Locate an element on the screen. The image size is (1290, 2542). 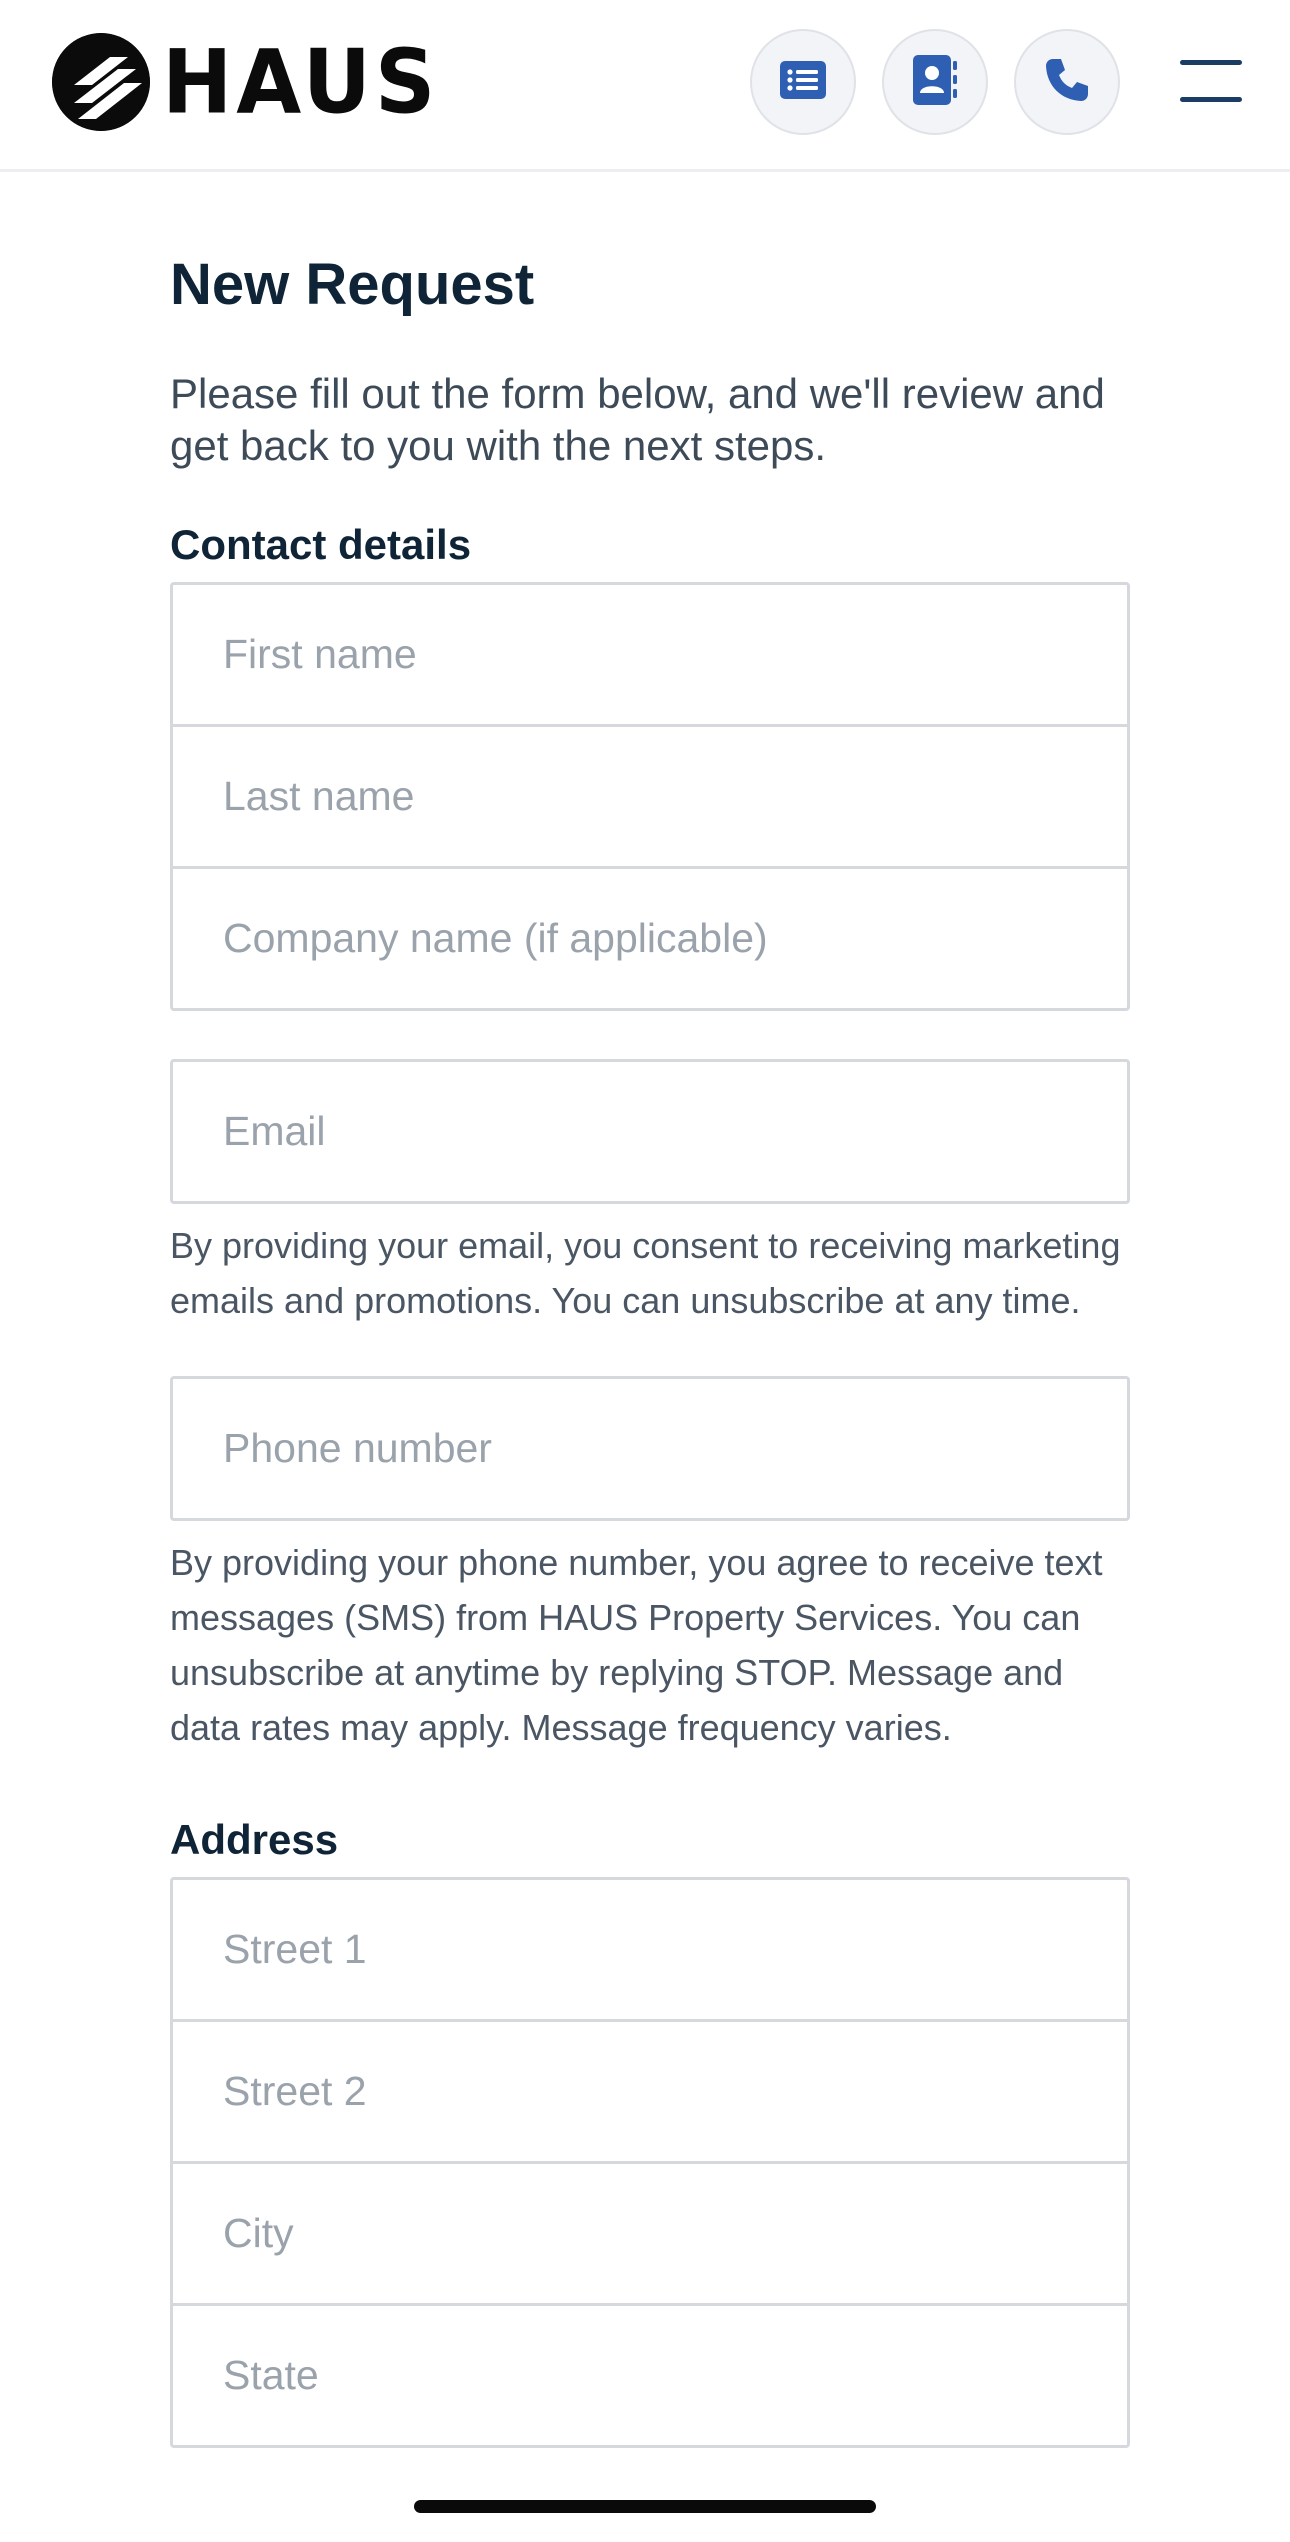
city-field-wrapper is located at coordinates (650, 2235).